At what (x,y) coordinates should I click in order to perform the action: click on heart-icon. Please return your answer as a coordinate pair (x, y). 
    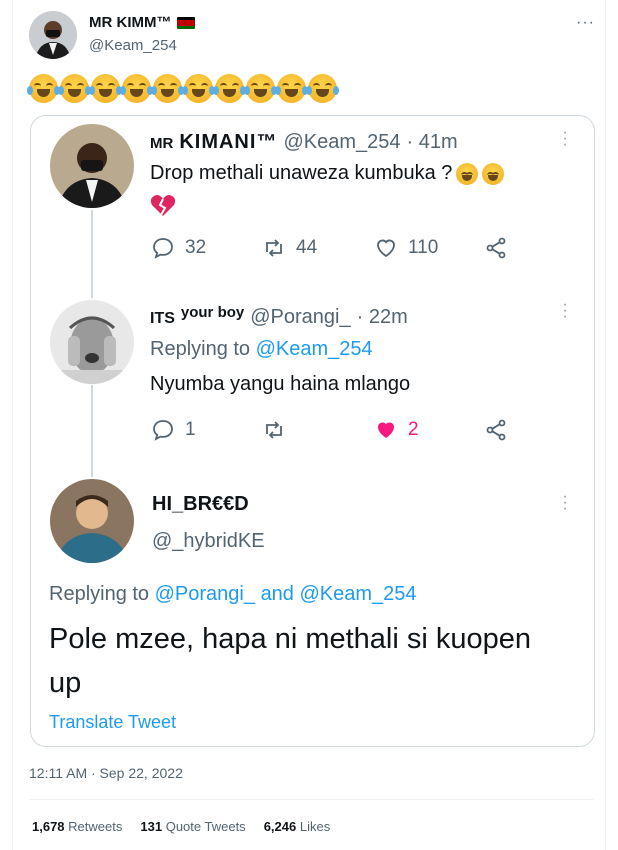
    Looking at the image, I should click on (386, 248).